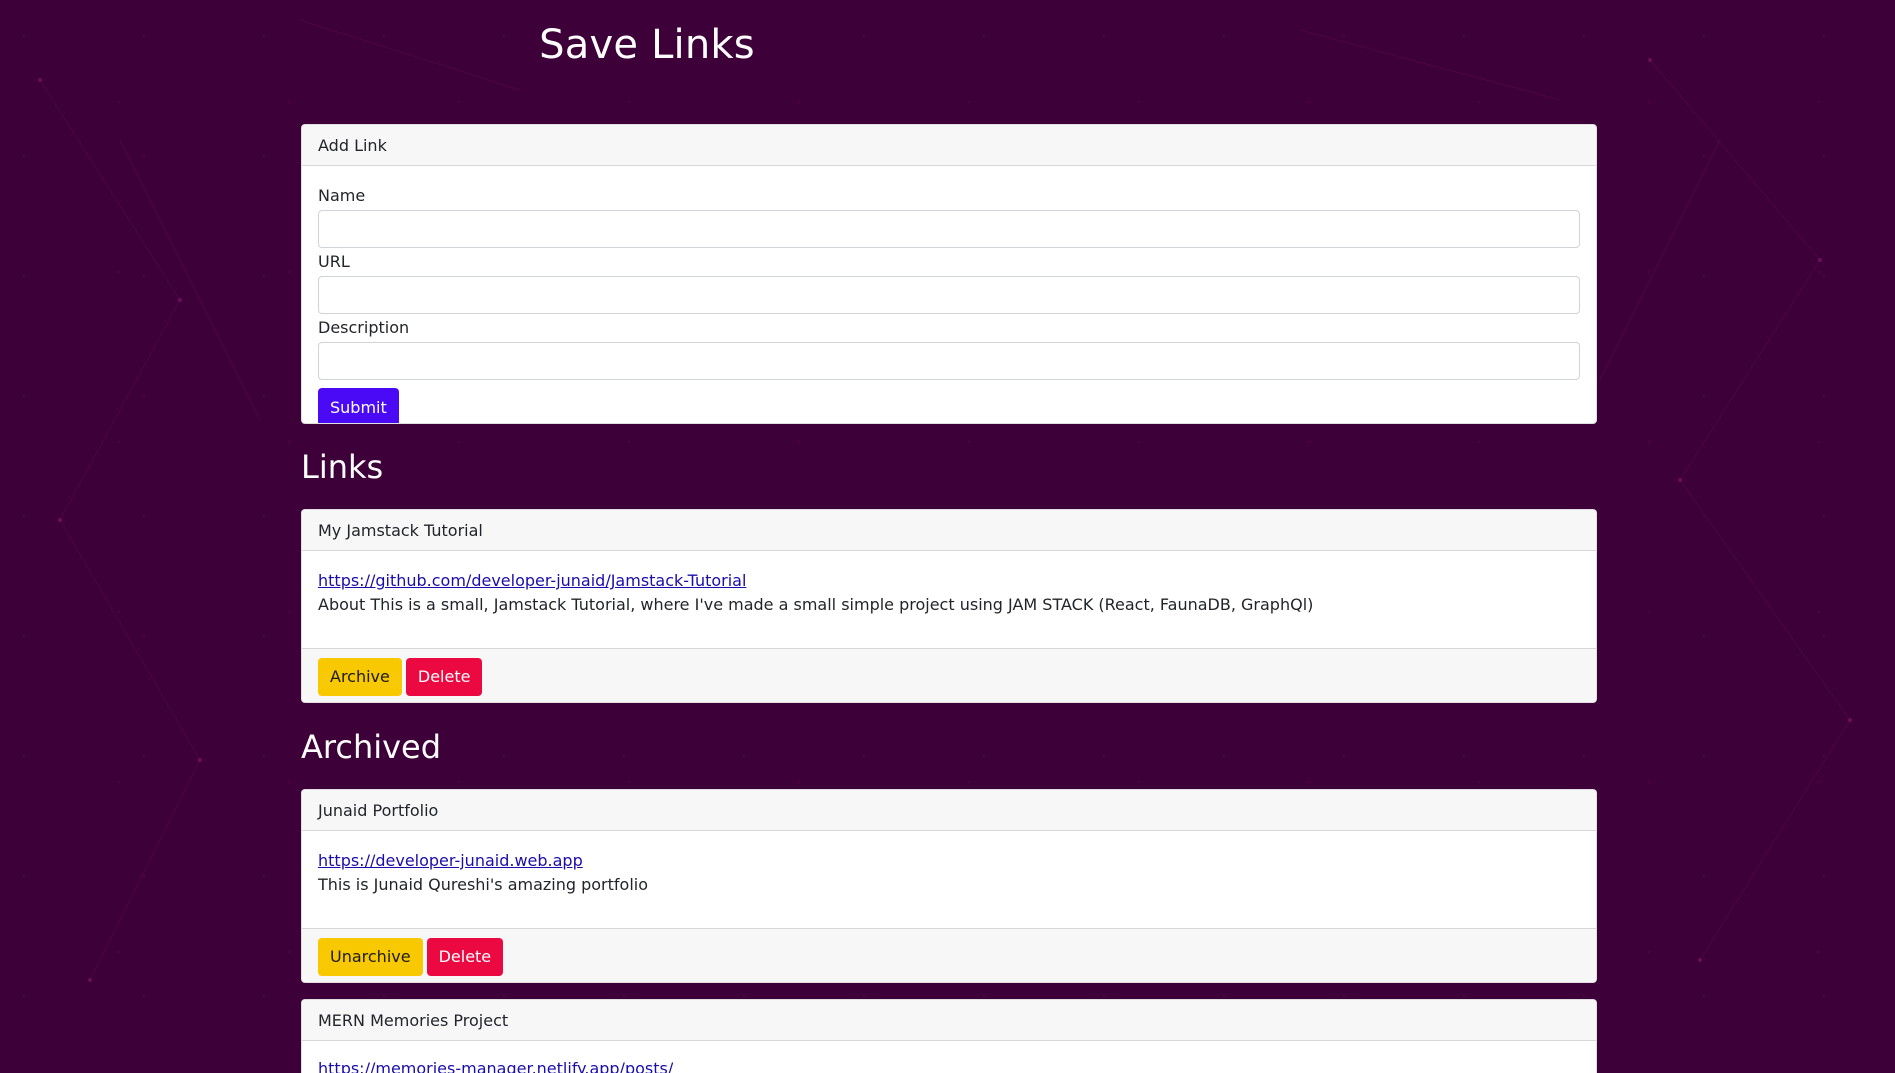 This screenshot has height=1073, width=1895. Describe the element at coordinates (949, 361) in the screenshot. I see `description-input` at that location.